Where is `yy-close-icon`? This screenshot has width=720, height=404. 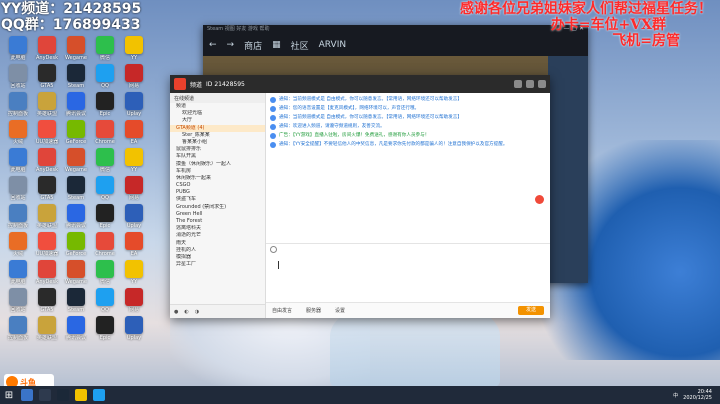
yy-close-icon is located at coordinates (542, 84).